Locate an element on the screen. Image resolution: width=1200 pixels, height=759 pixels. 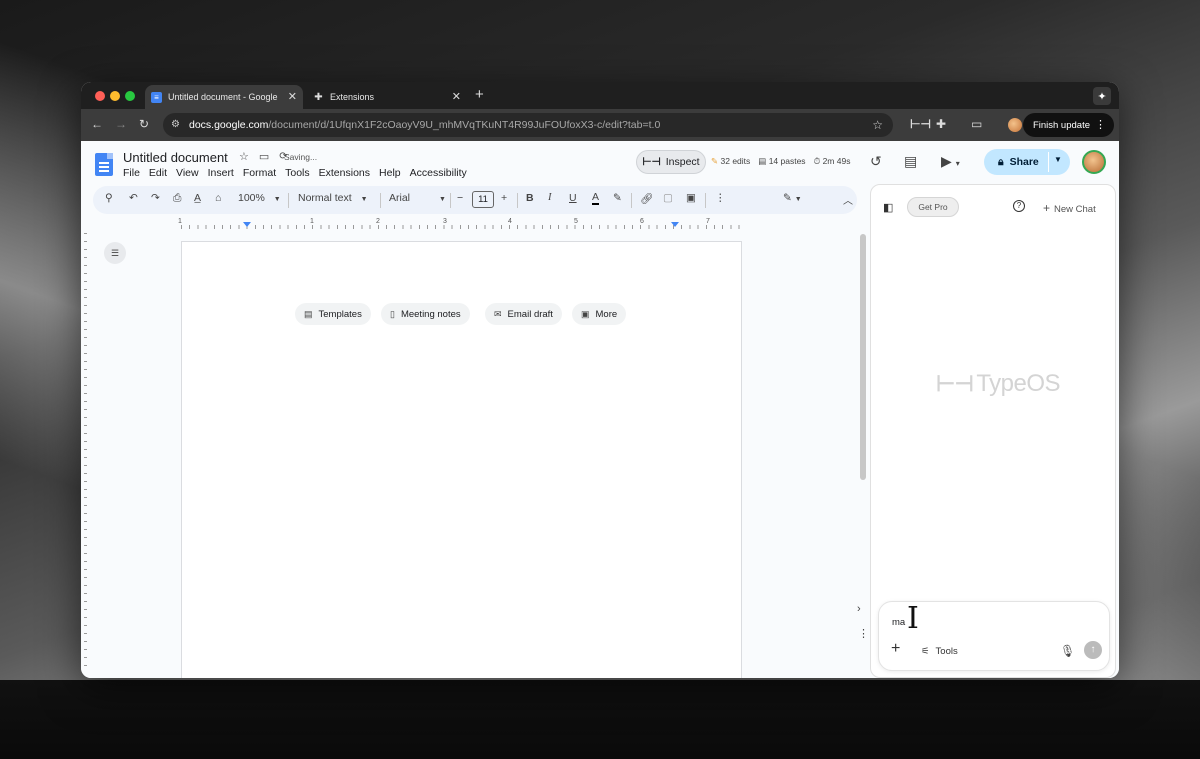
share-dropdown-icon: ▼ is located at coordinates (1058, 159).